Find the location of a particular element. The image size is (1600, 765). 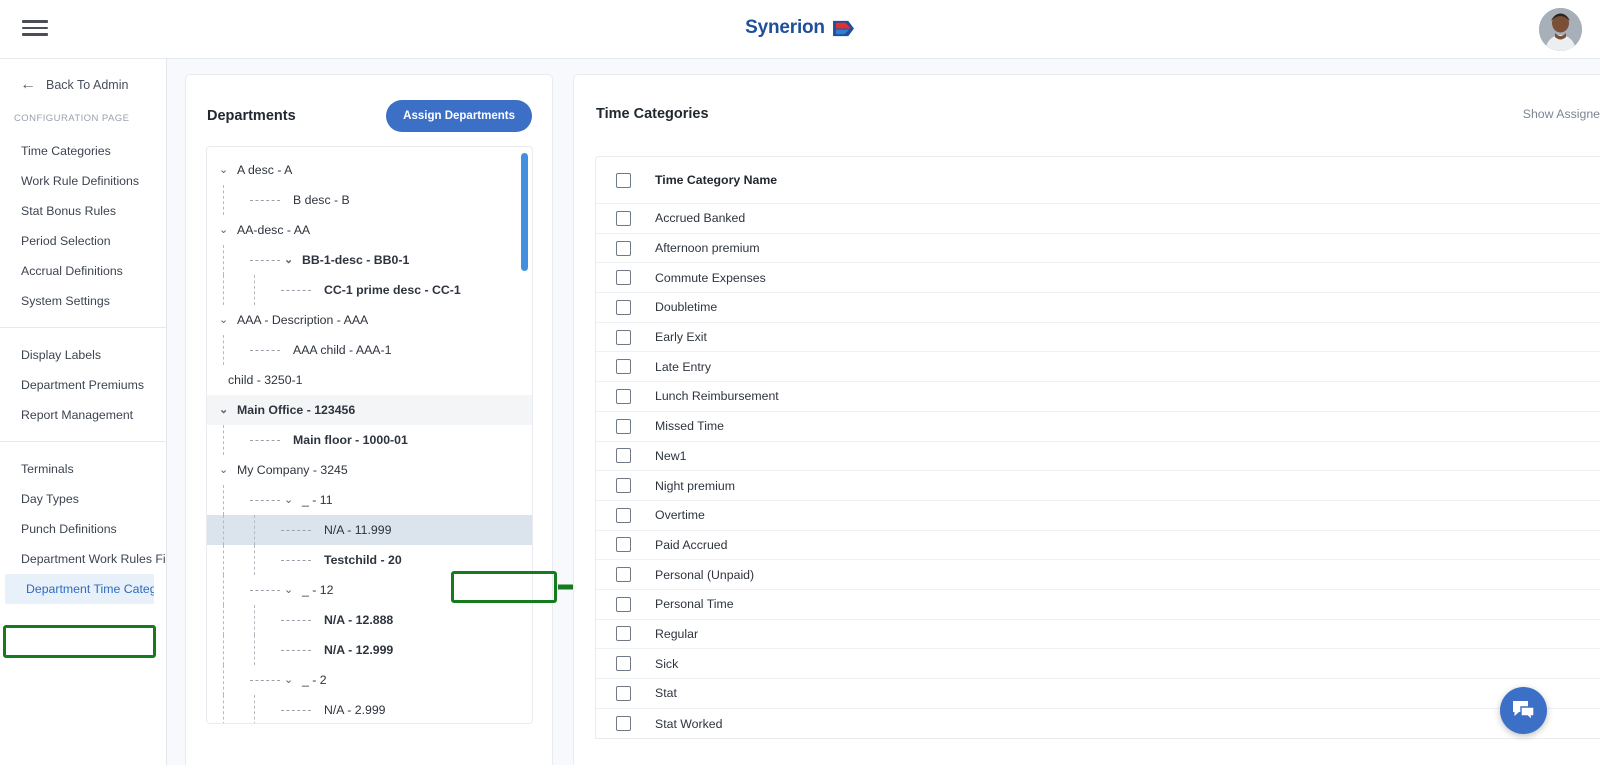

sidebar-item-punch-definitions: Punch Definitions is located at coordinates (83, 529).